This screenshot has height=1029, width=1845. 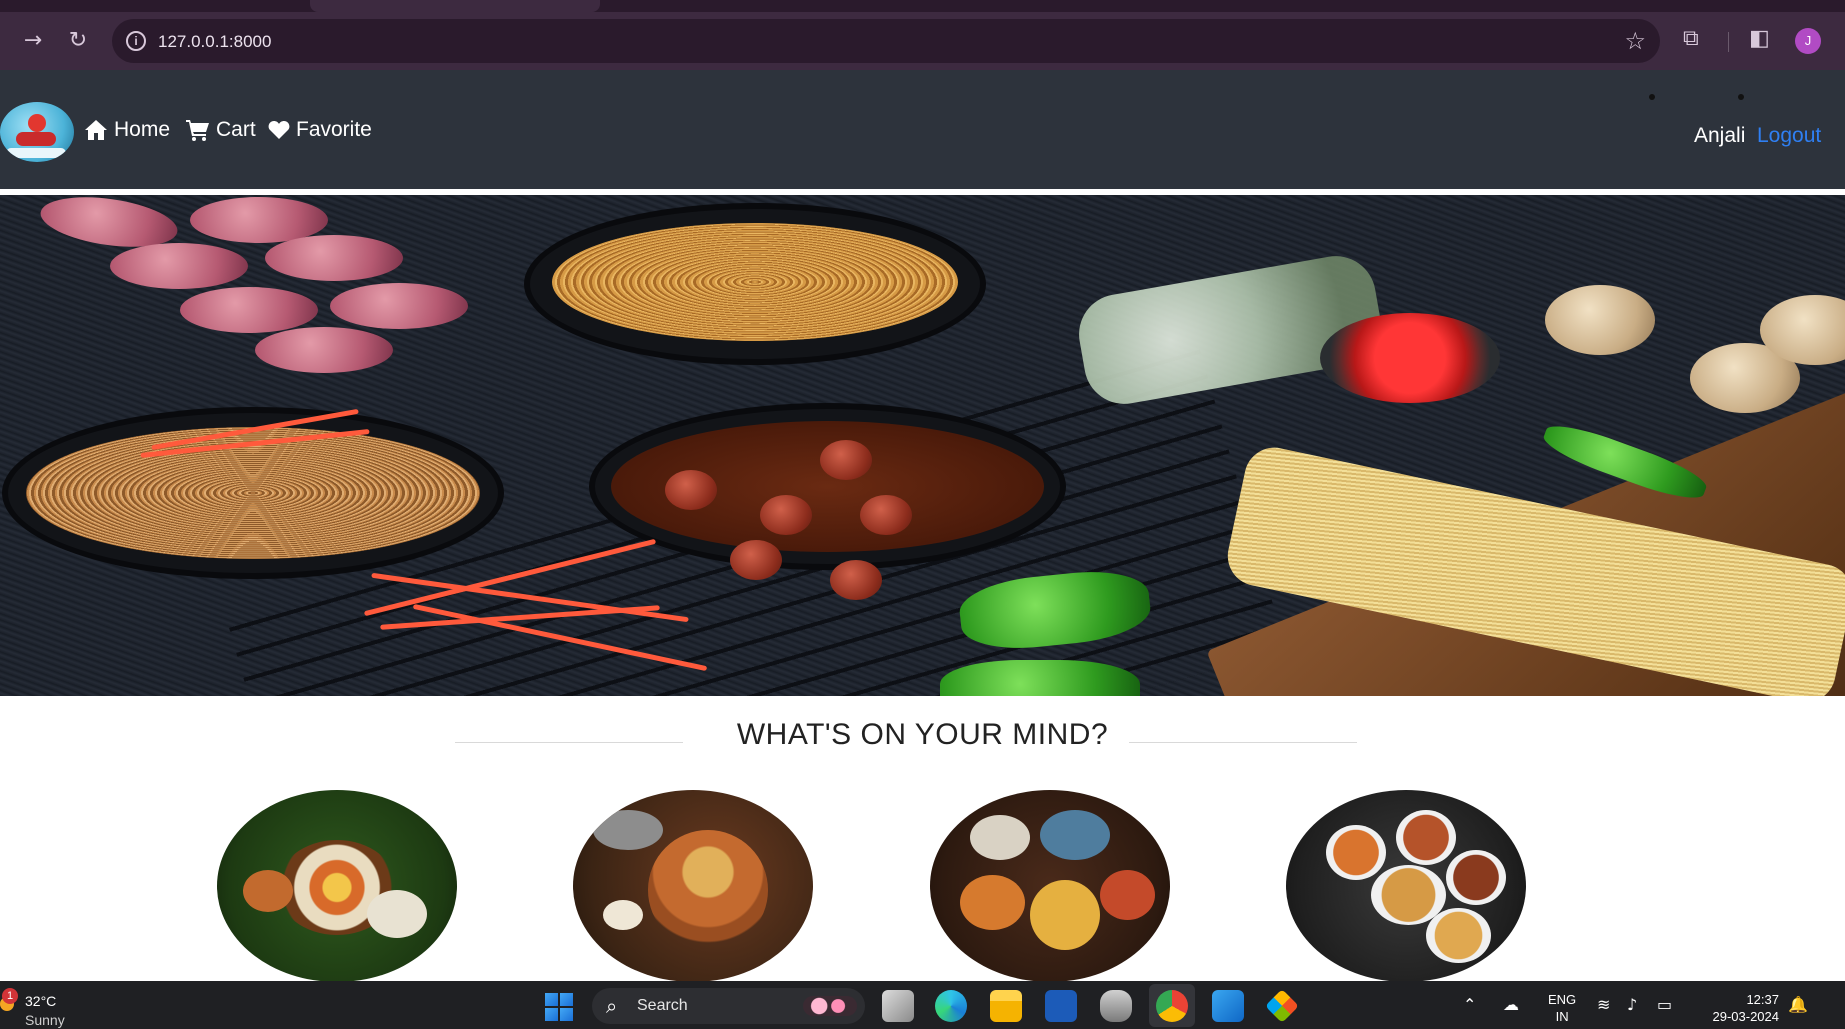 I want to click on nav-home-label: Home, so click(x=142, y=129).